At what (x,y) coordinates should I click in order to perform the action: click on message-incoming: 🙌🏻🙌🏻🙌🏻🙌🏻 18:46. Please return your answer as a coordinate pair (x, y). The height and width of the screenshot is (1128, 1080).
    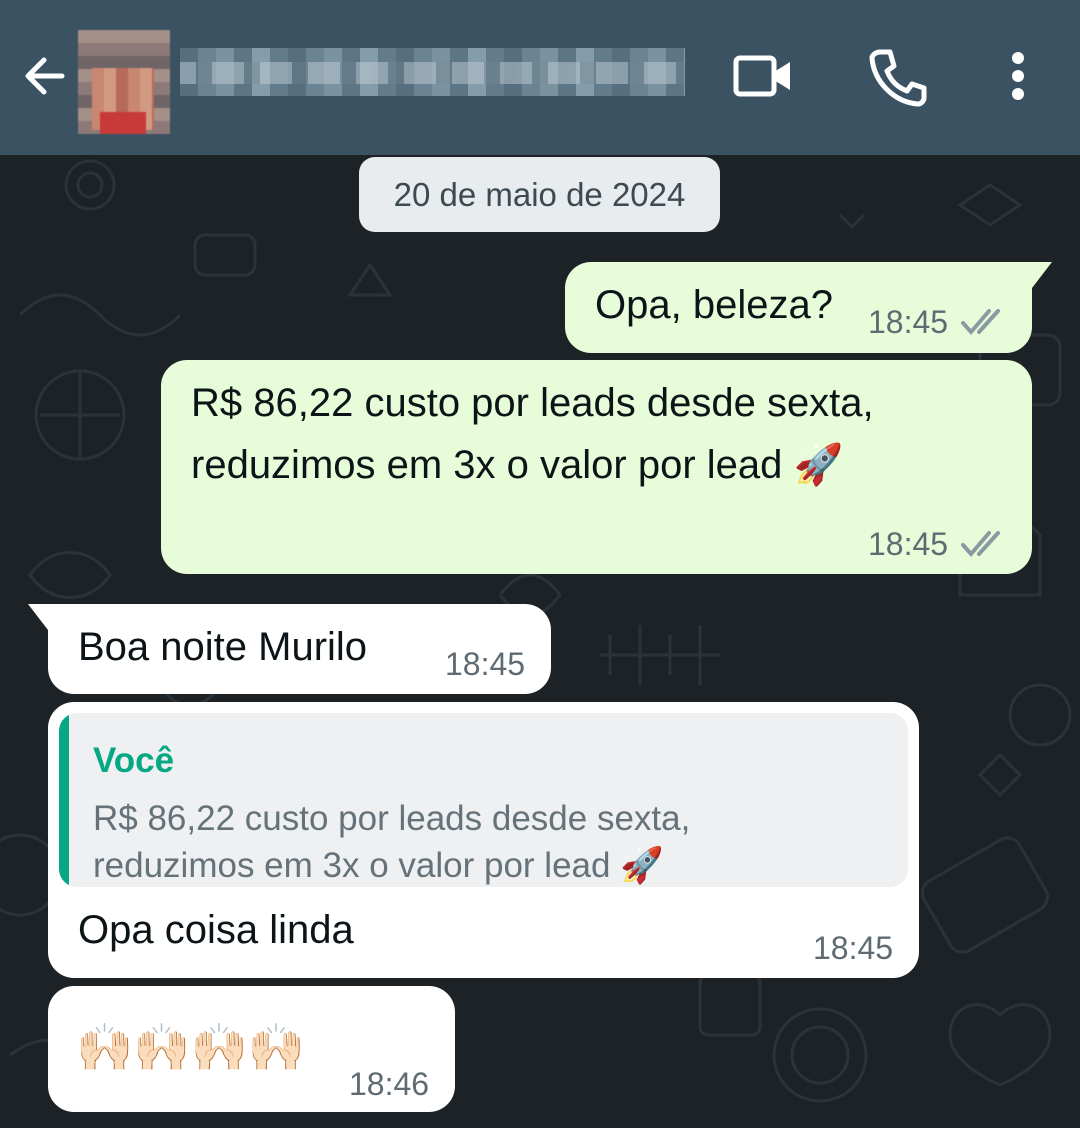
    Looking at the image, I should click on (251, 1049).